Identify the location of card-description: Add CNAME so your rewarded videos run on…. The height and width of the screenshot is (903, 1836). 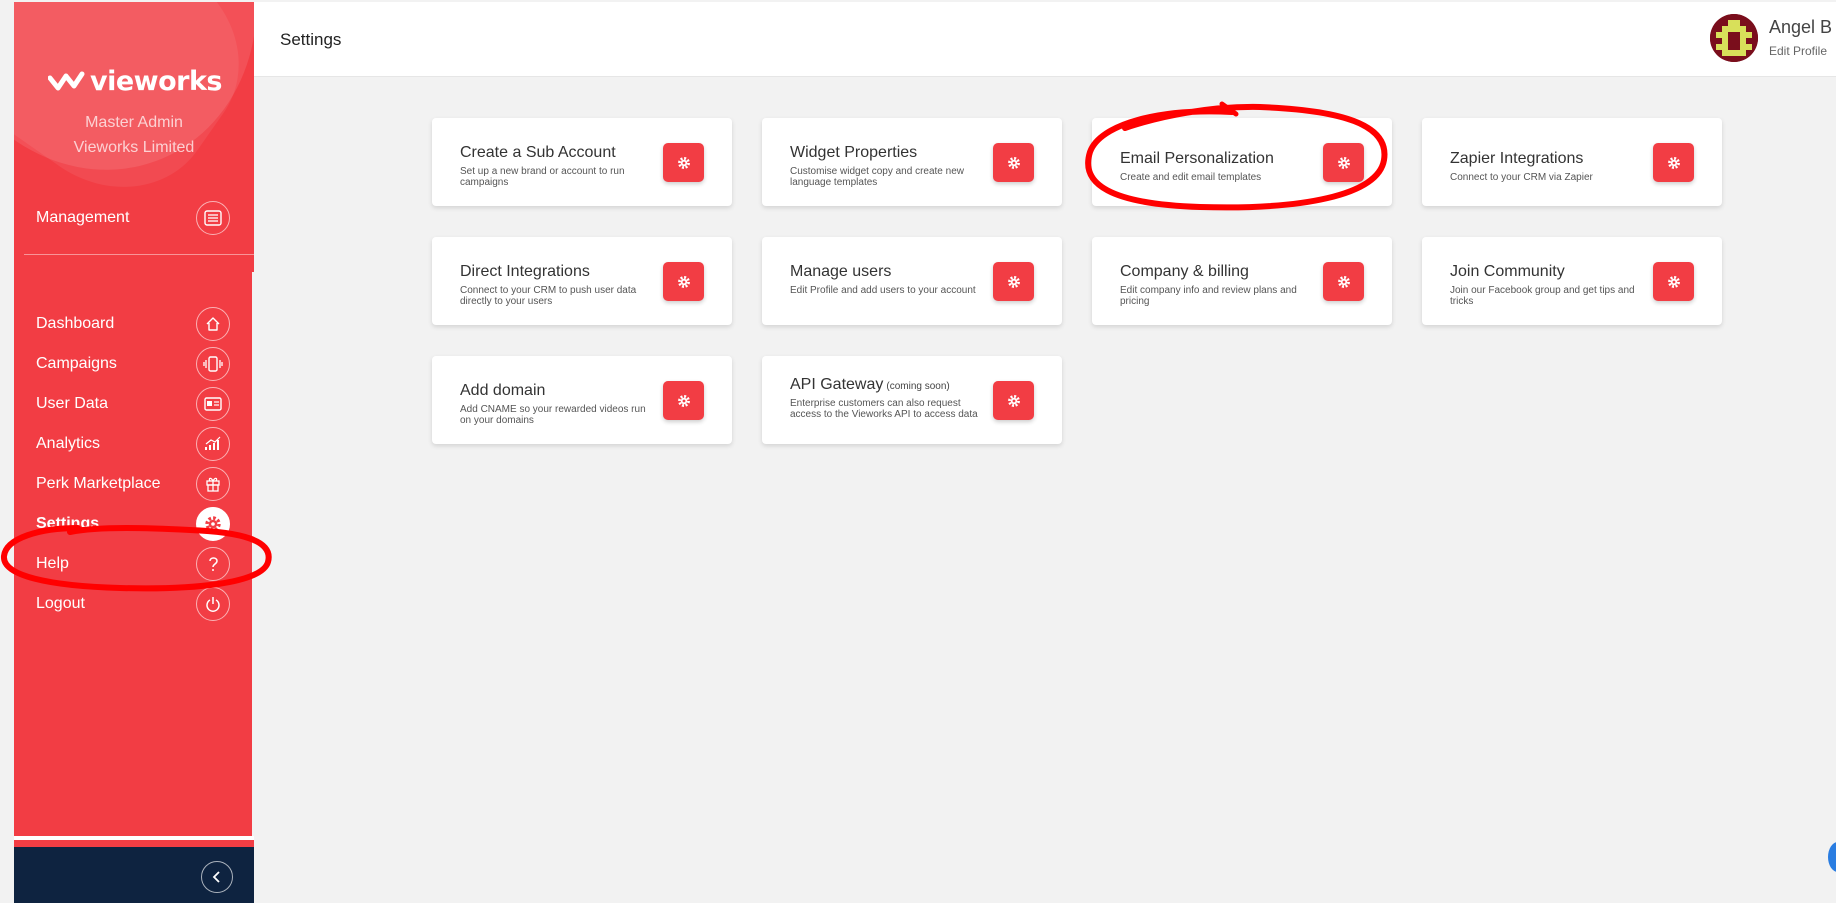
(553, 415).